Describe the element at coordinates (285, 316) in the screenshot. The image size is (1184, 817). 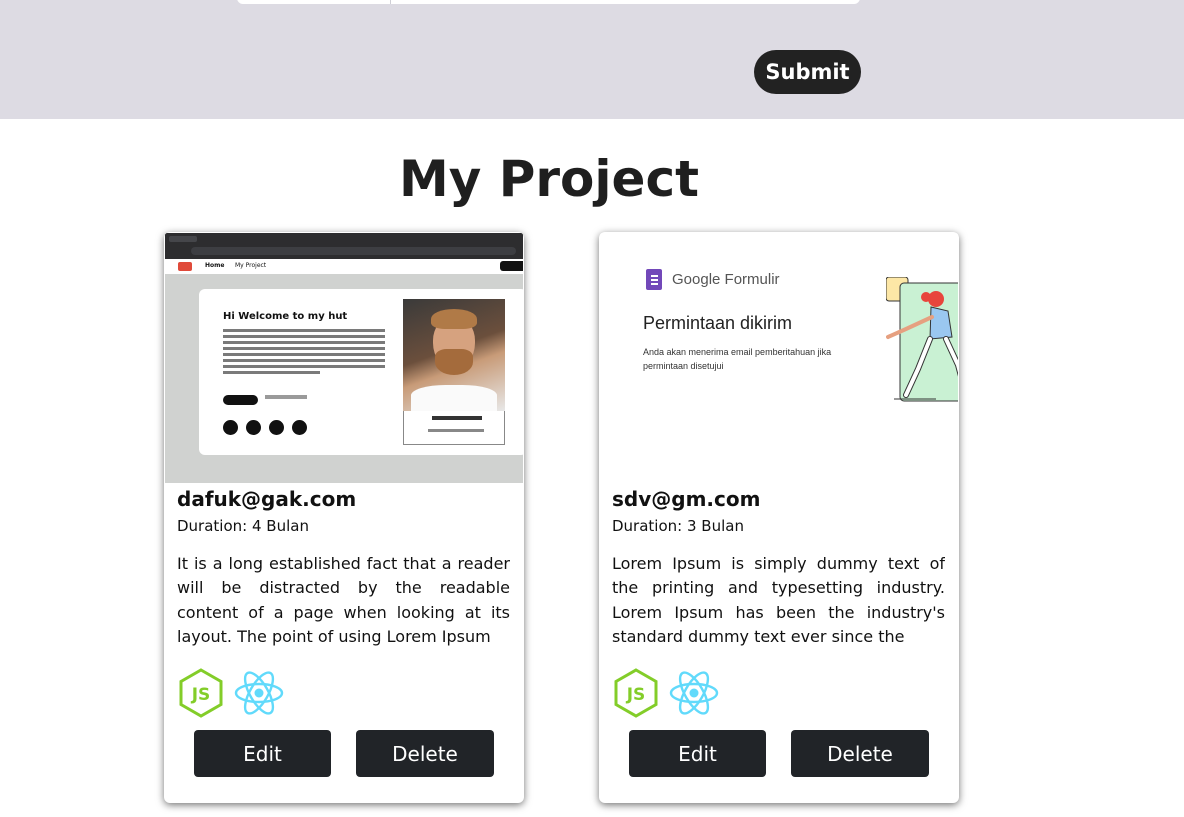
I see `thumbnail-heading: Hi Welcome to my hut` at that location.